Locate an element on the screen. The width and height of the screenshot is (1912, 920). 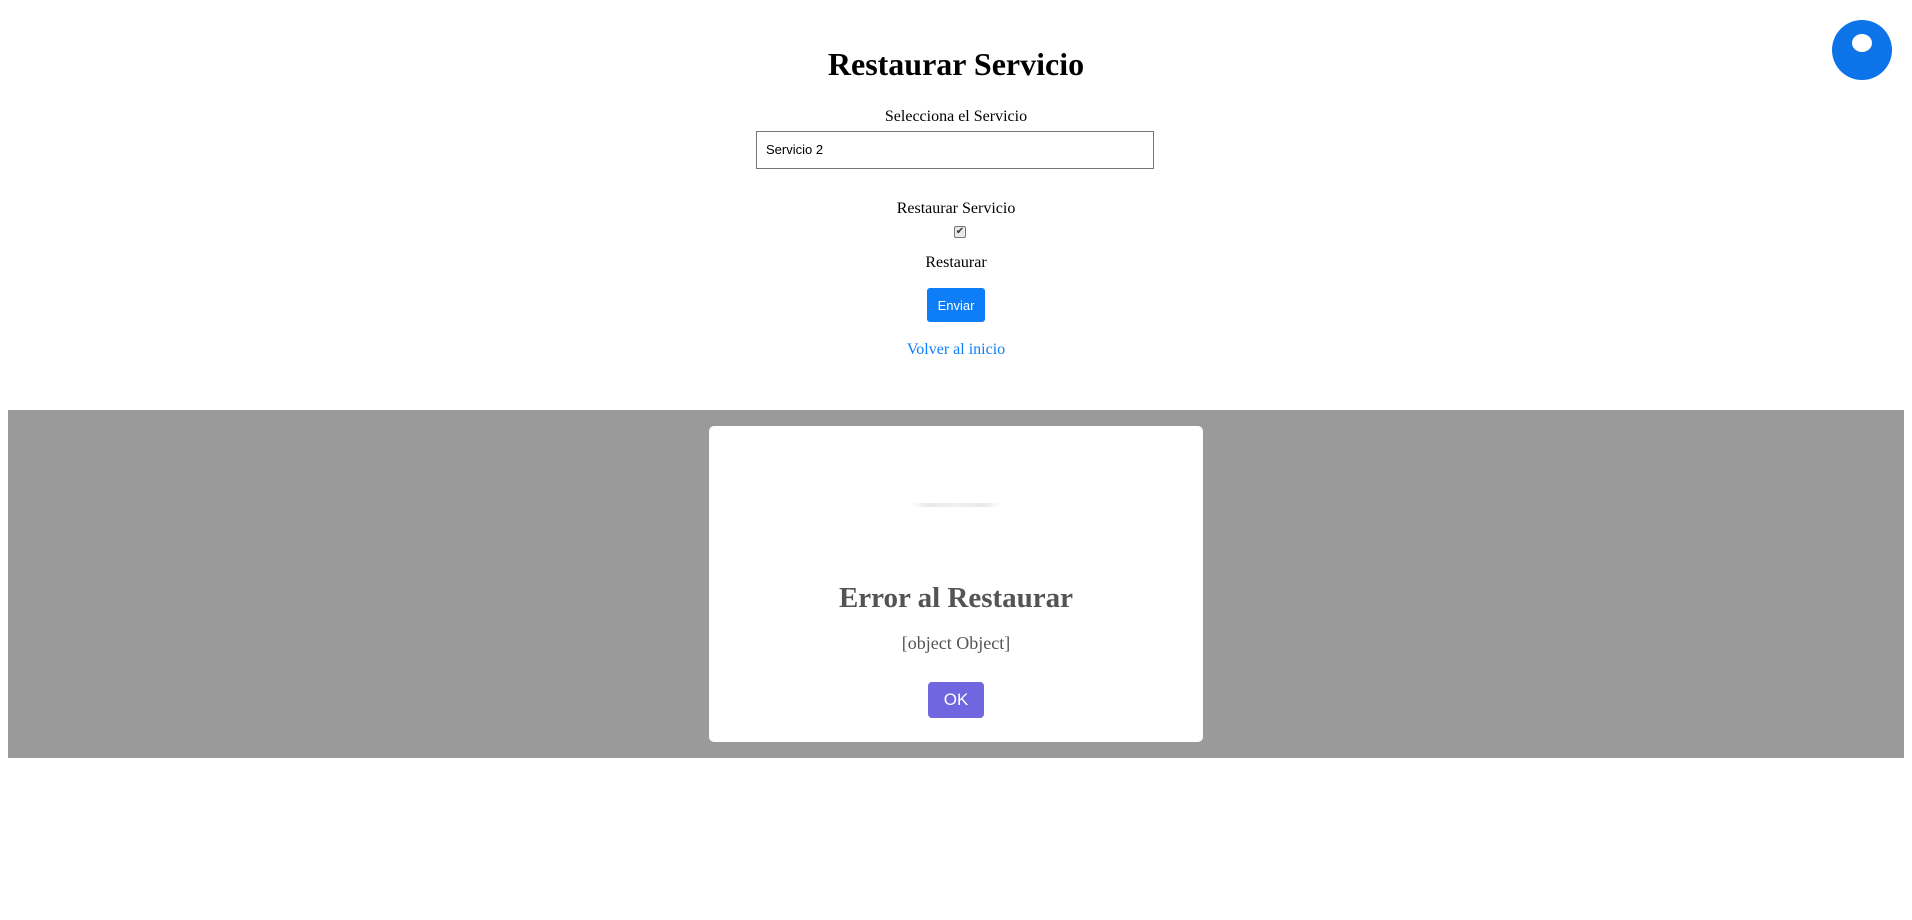
submit-button: Enviar is located at coordinates (956, 305).